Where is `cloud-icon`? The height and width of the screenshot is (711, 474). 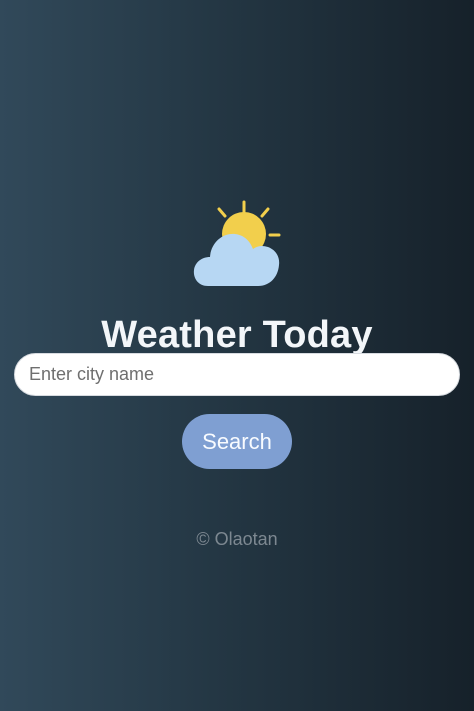
cloud-icon is located at coordinates (236, 259).